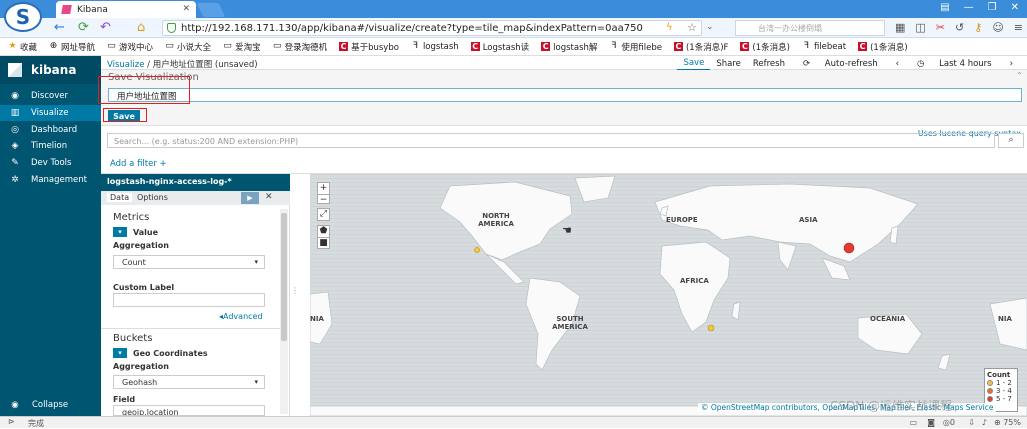 The height and width of the screenshot is (429, 1027). I want to click on tab-data: Data, so click(120, 197).